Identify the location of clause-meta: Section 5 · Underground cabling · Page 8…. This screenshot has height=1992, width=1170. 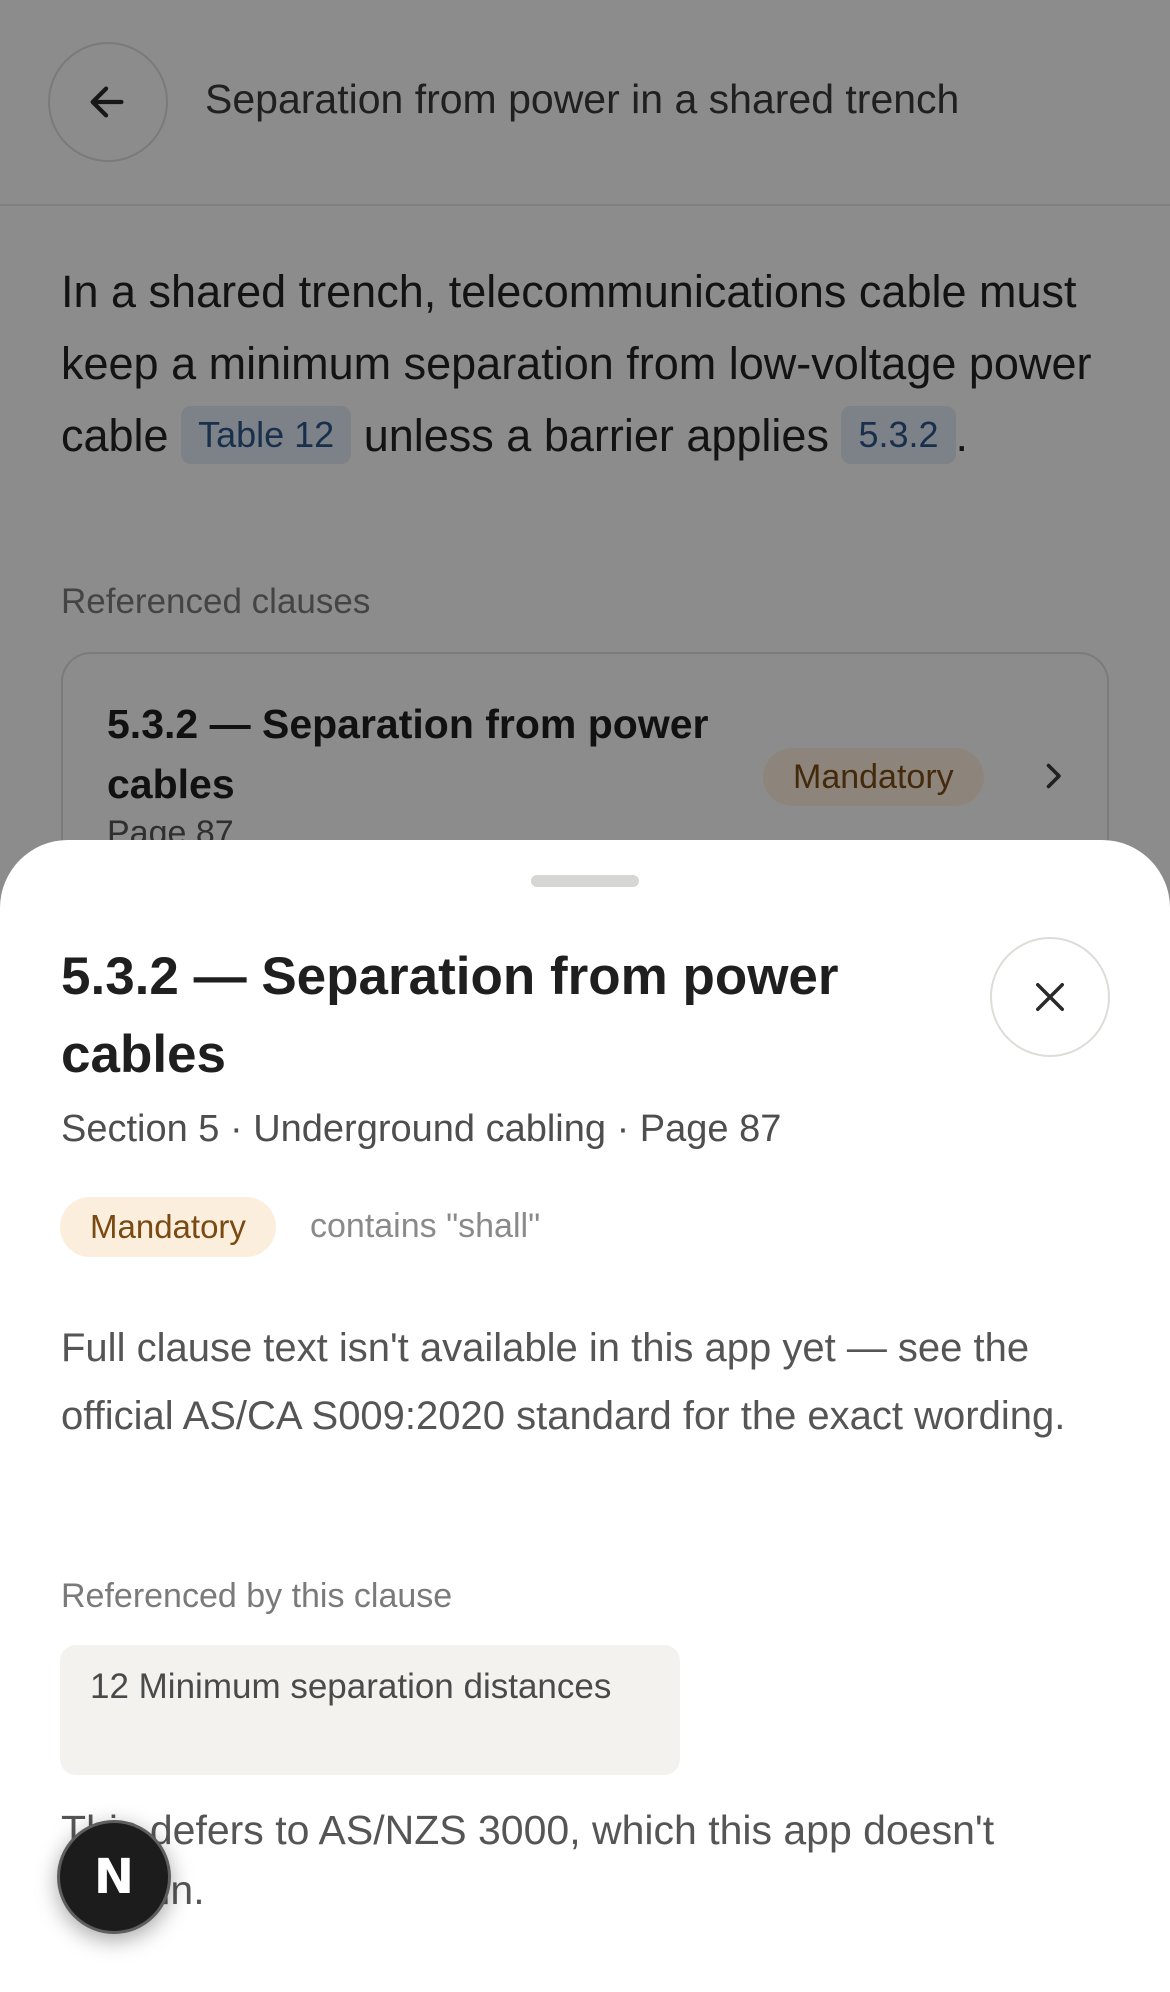
(421, 1129).